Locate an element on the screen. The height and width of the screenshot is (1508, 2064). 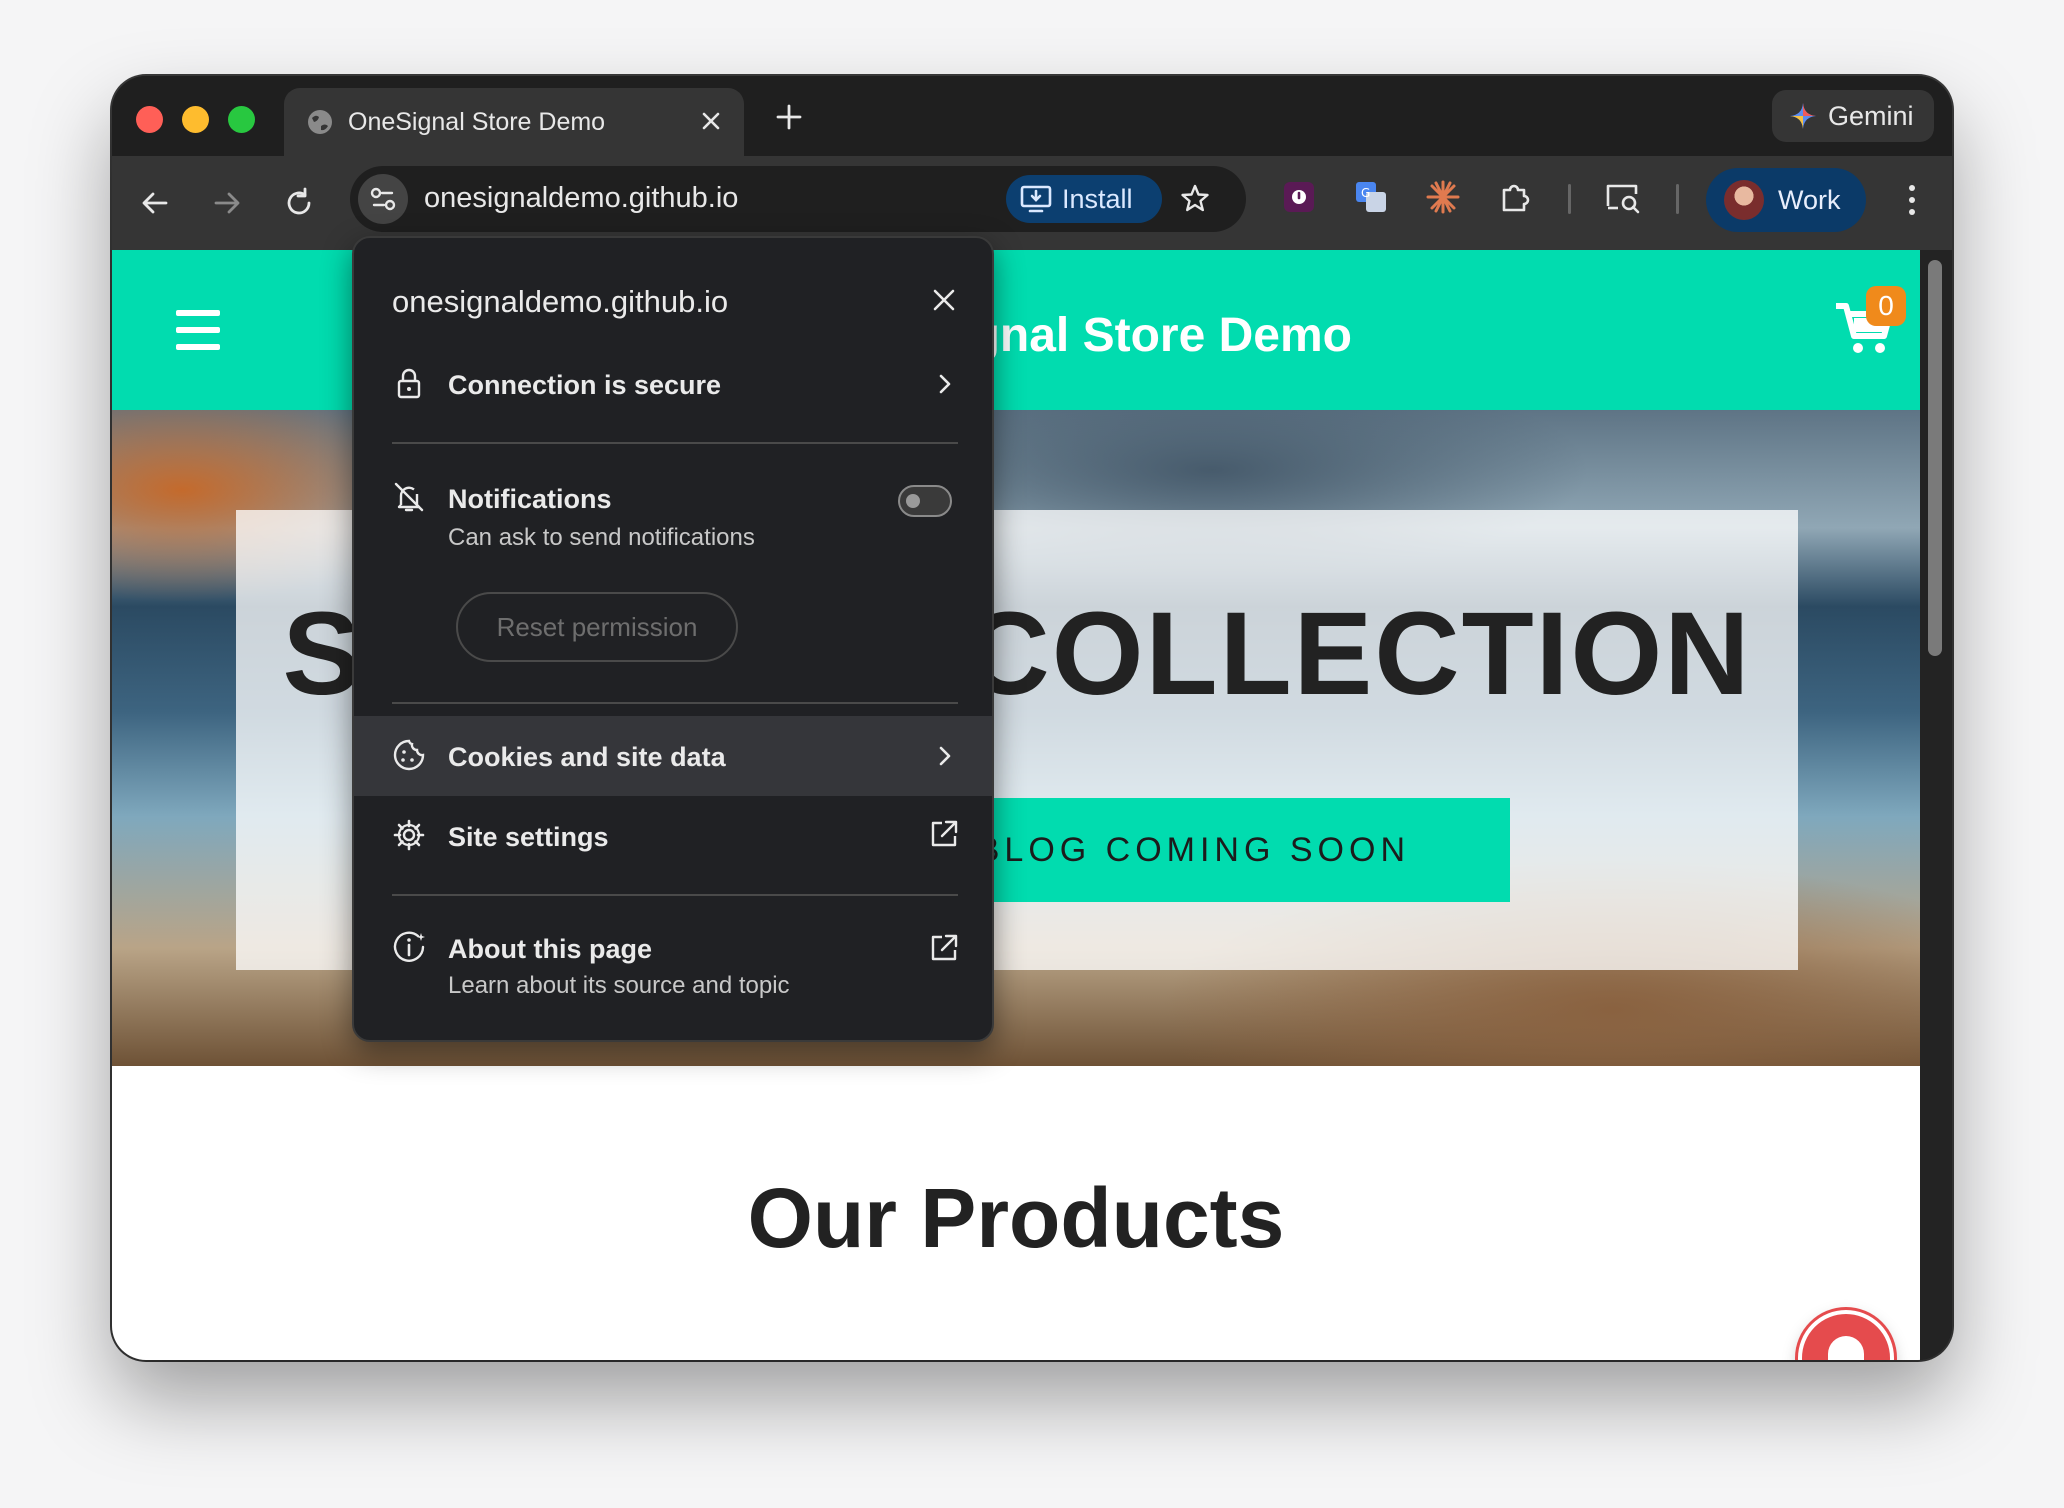
products-heading: Our Products is located at coordinates (1016, 1218).